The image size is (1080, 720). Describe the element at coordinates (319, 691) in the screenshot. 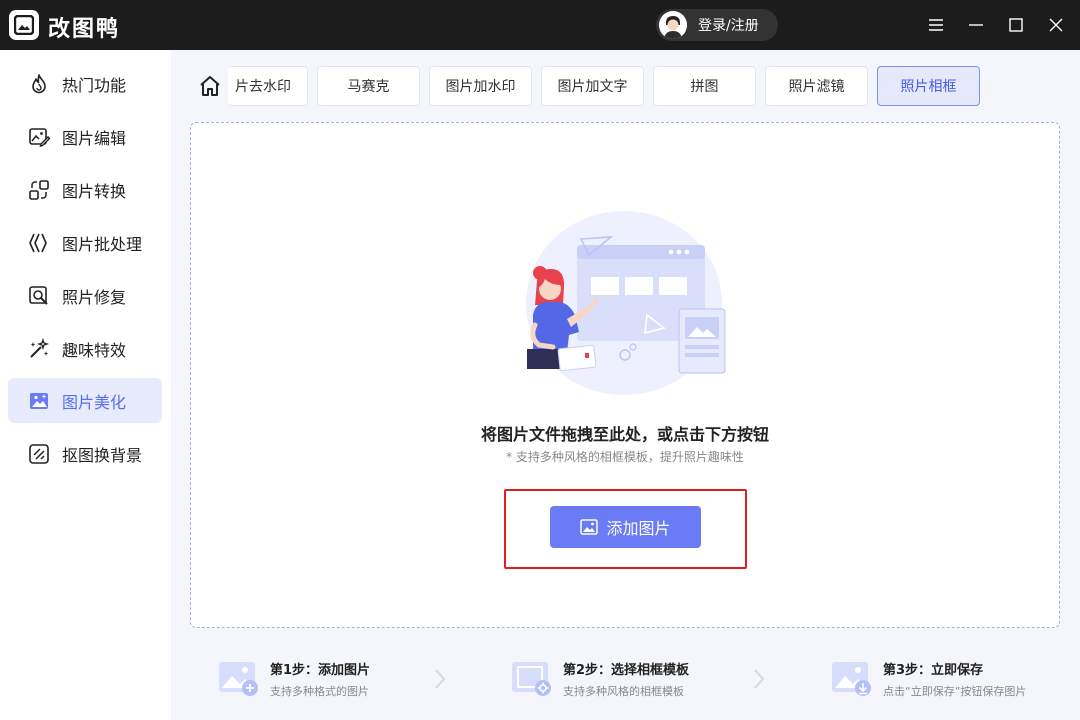

I see `step-desc: 支持多种格式的图片` at that location.